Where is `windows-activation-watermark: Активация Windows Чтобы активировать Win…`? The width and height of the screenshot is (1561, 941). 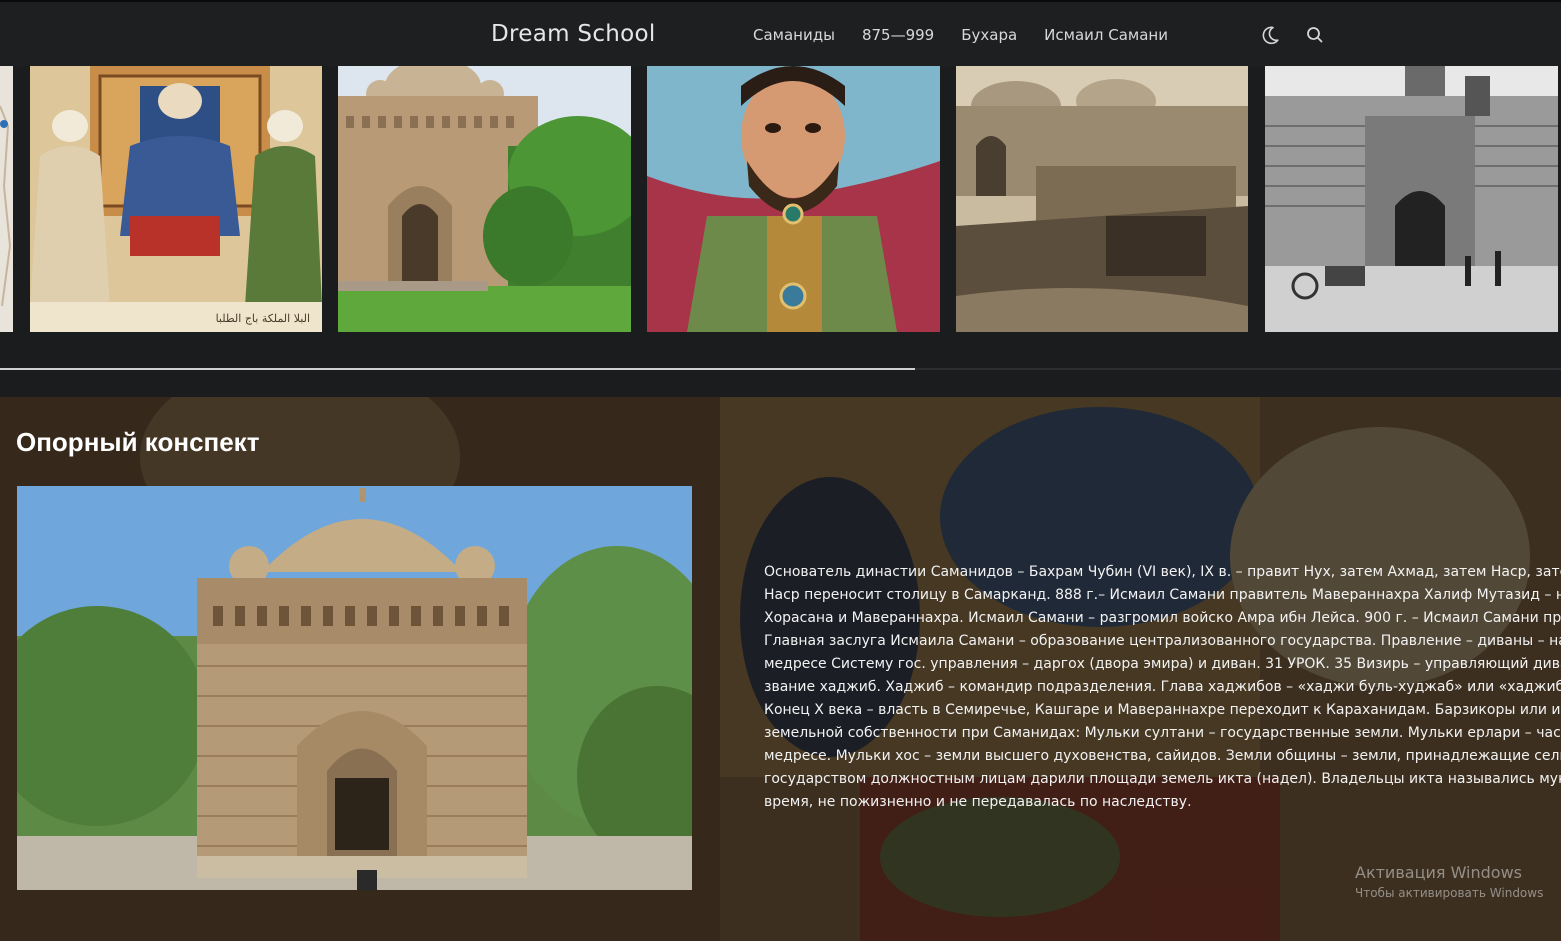
windows-activation-watermark: Активация Windows Чтобы активировать Win… is located at coordinates (1449, 881).